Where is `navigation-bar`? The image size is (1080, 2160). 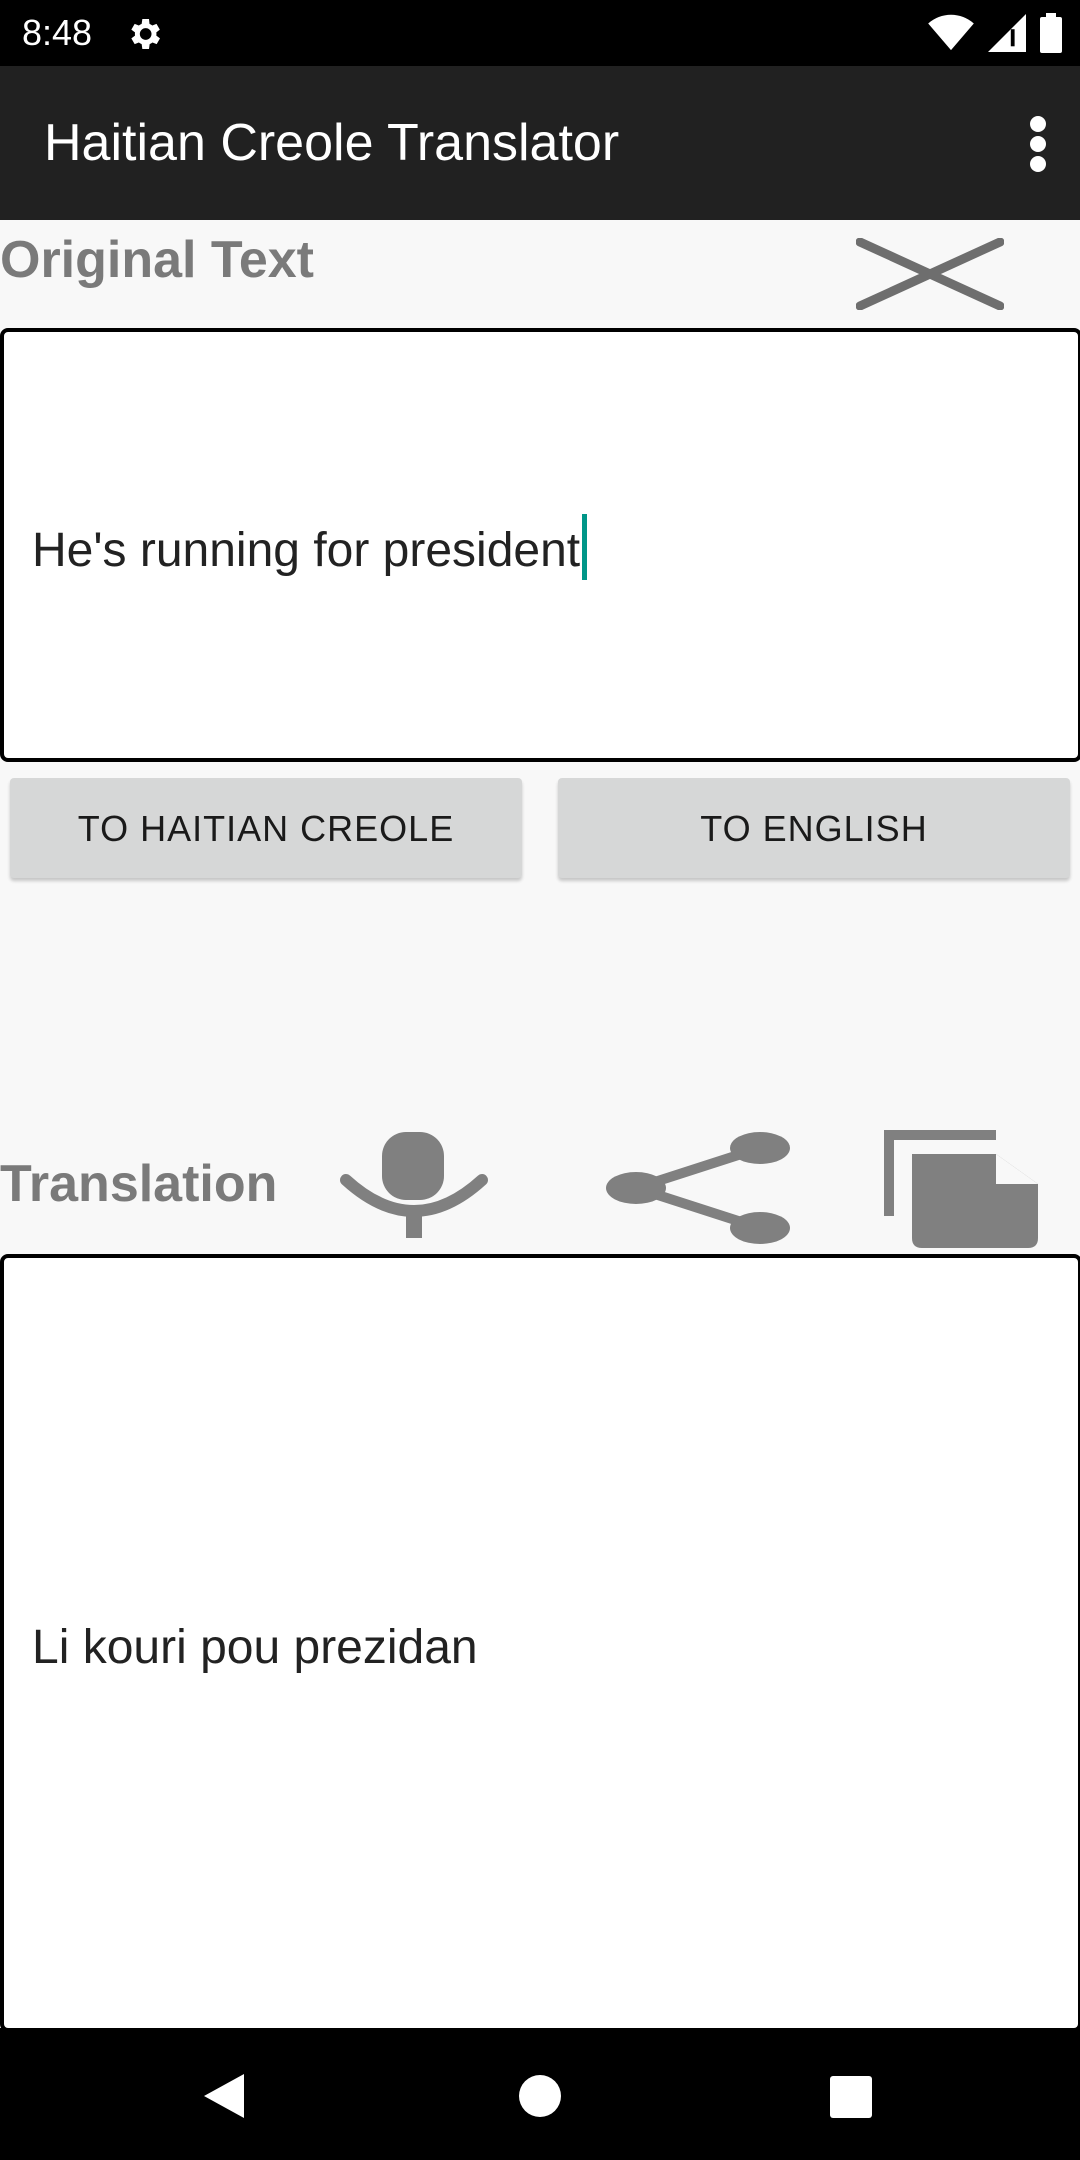 navigation-bar is located at coordinates (540, 2094).